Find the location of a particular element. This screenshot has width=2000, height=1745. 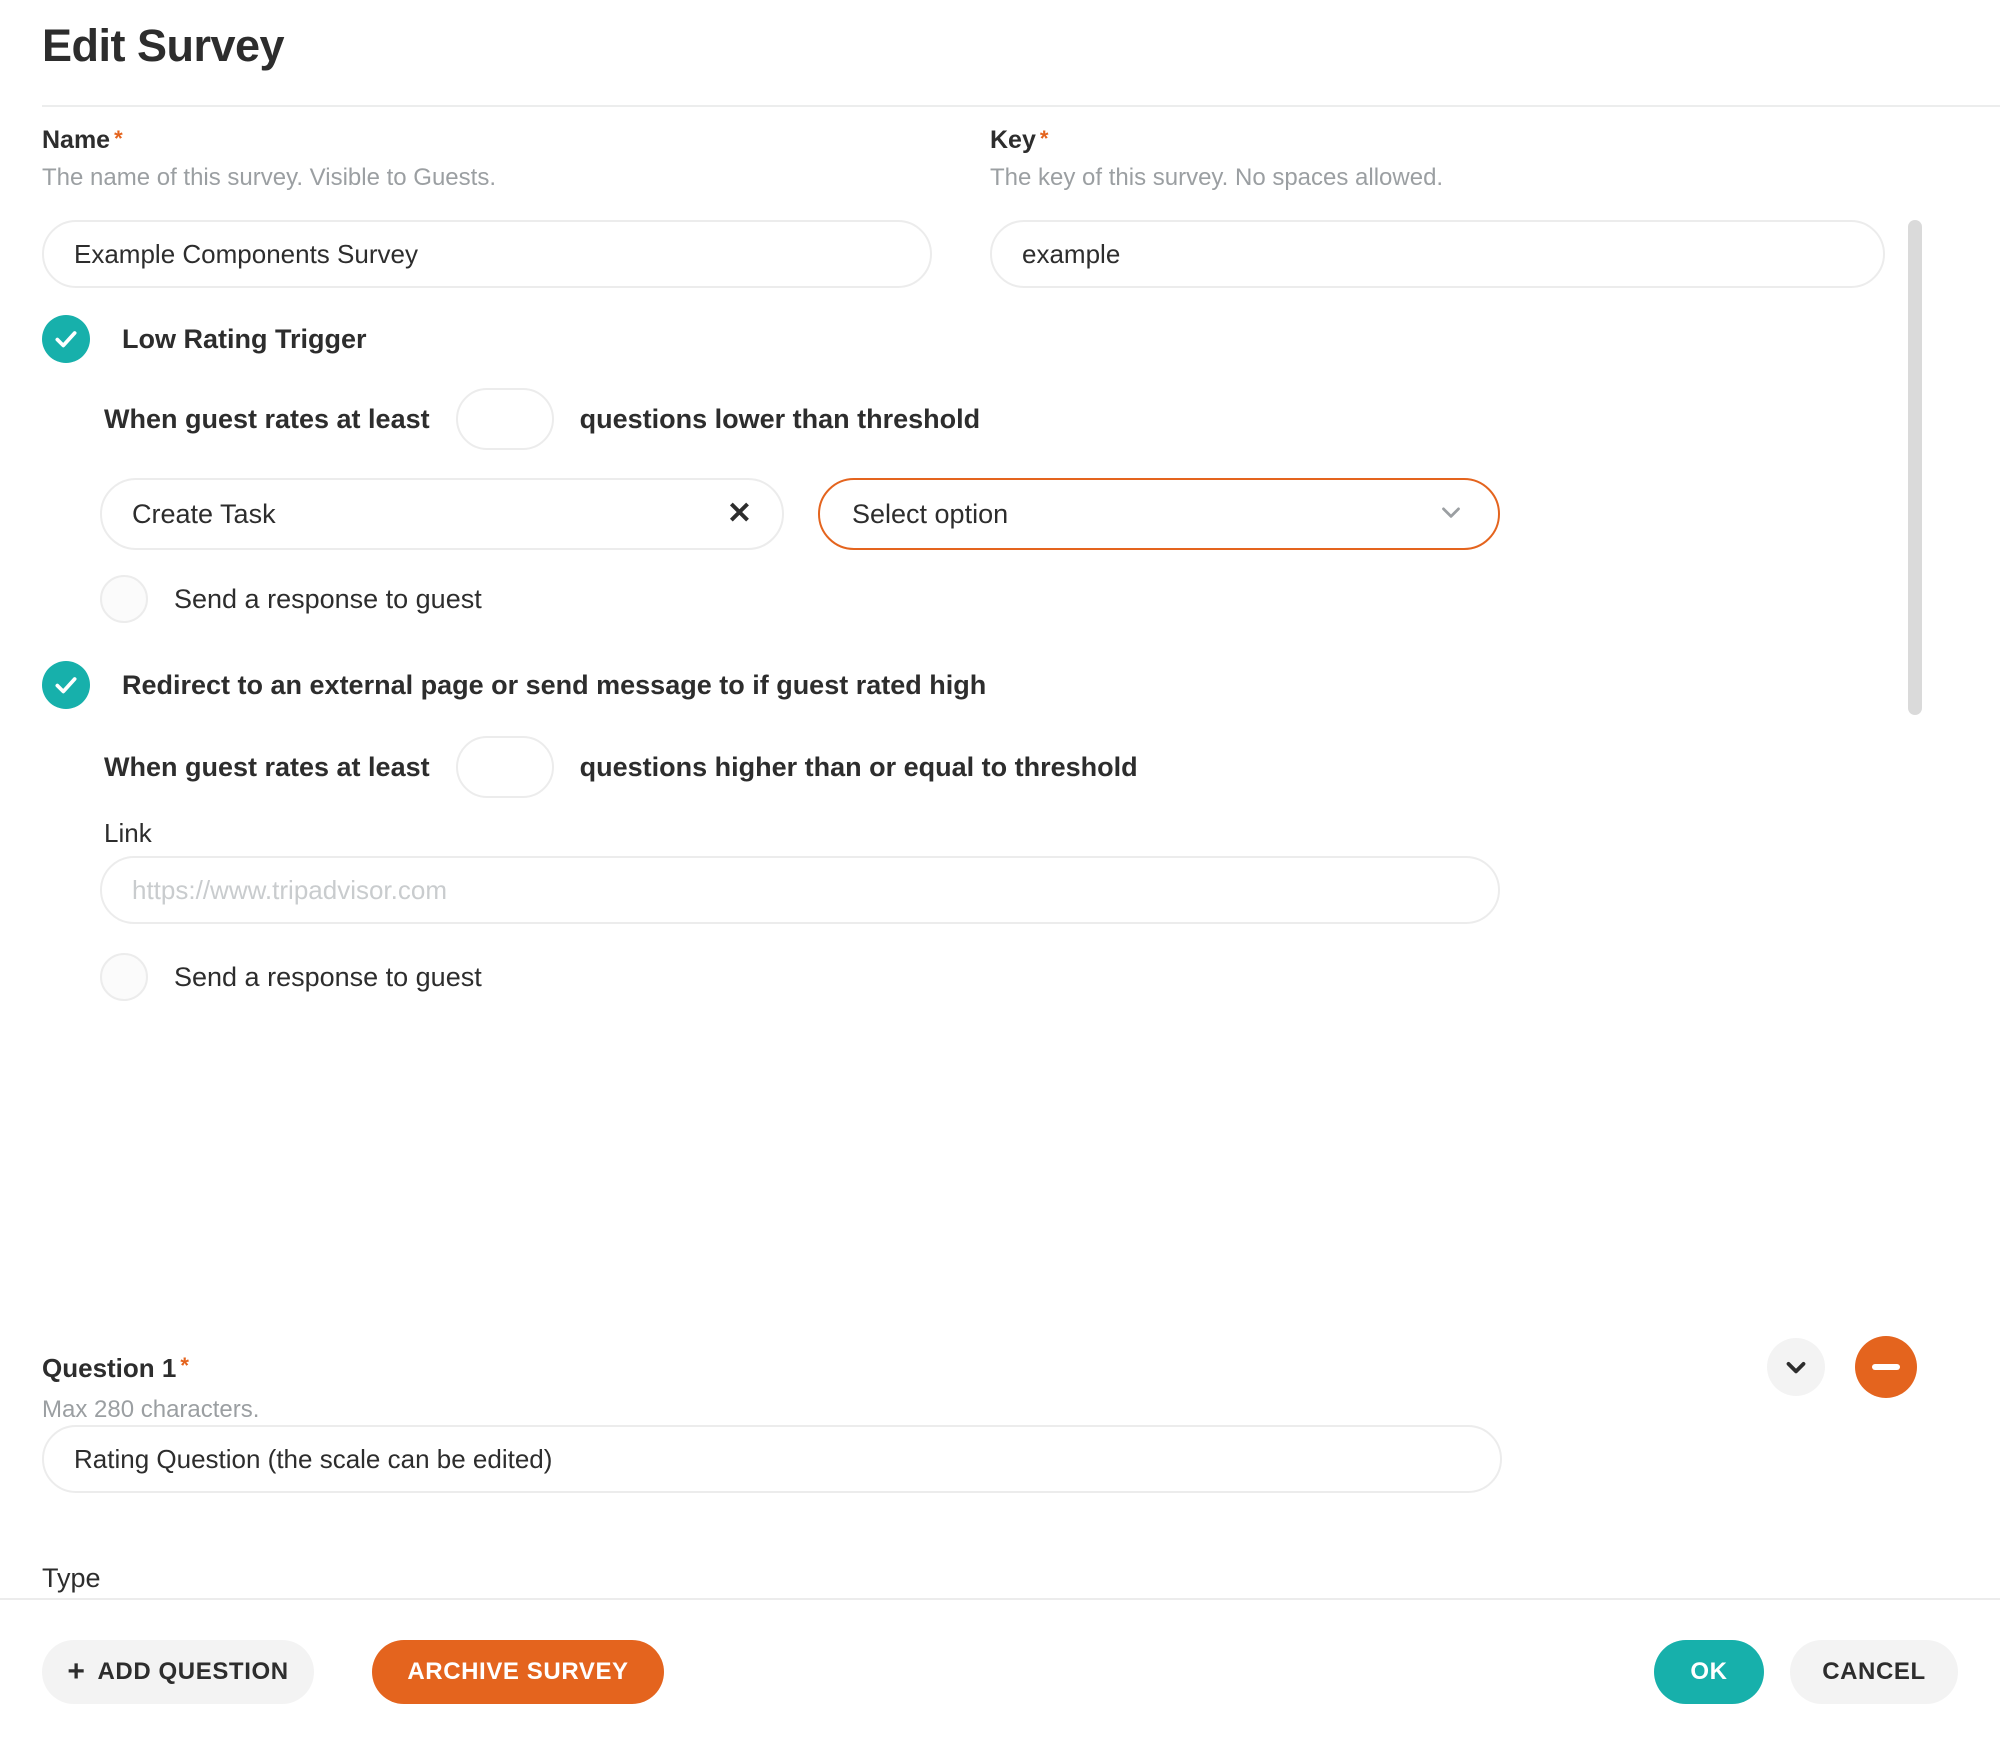

high-rating-send-response-label: Send a response to guest is located at coordinates (328, 976).